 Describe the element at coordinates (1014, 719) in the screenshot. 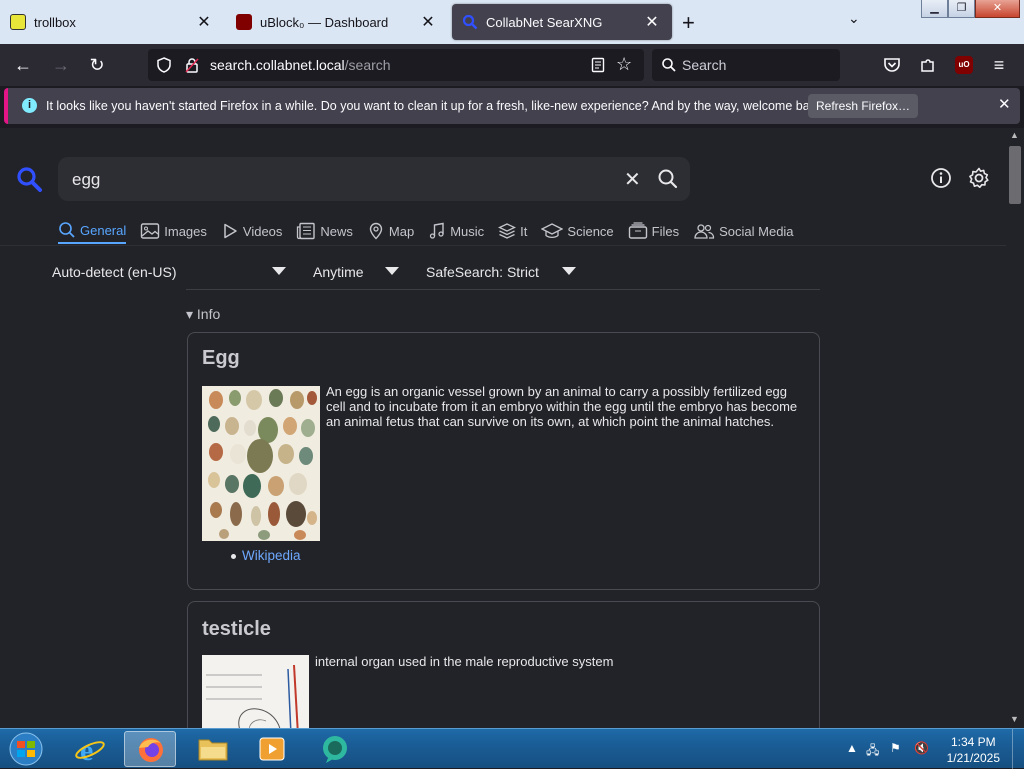

I see `scroll-down-arrow-icon: ▼` at that location.